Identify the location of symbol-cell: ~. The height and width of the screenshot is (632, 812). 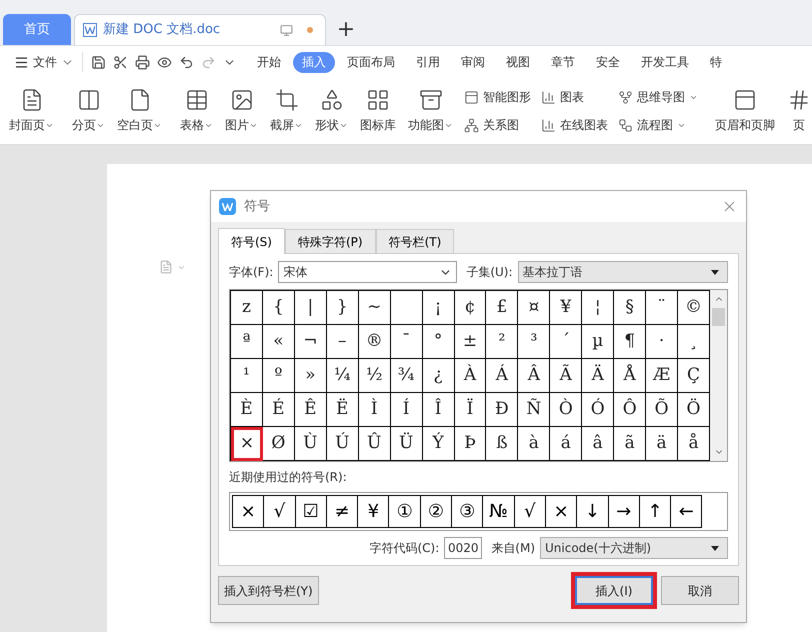
(374, 308).